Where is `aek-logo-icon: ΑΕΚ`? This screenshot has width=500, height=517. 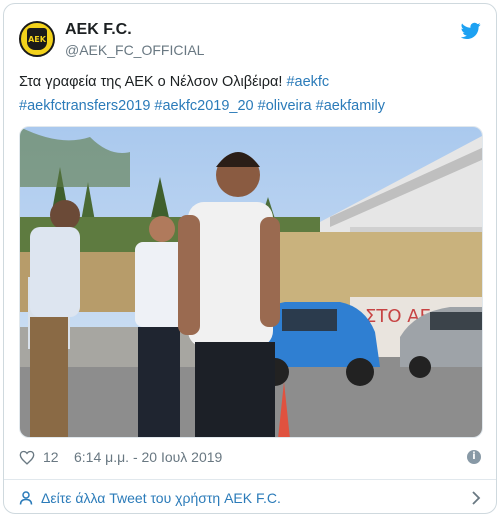
aek-logo-icon: ΑΕΚ is located at coordinates (37, 39).